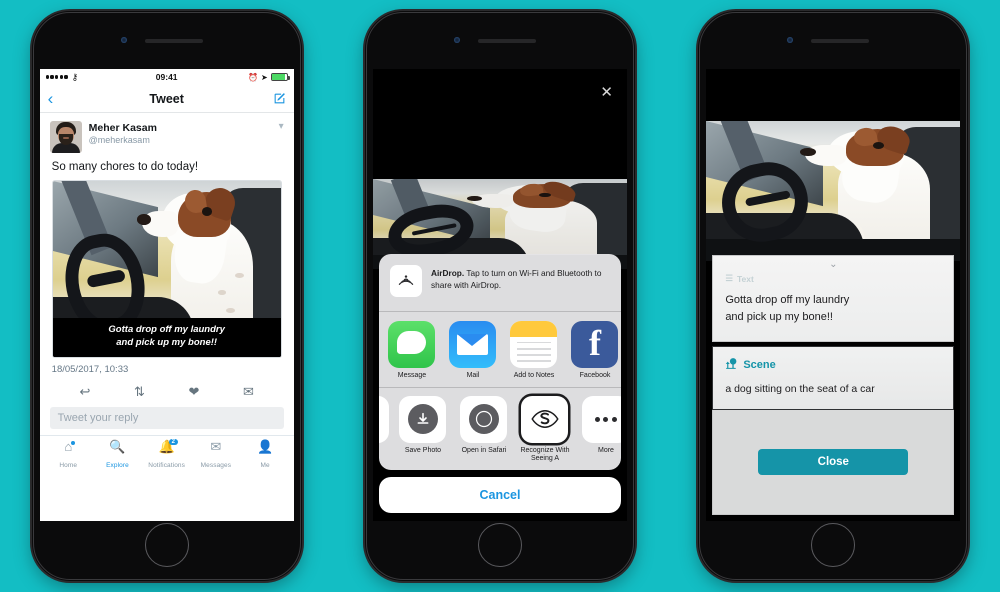 The height and width of the screenshot is (592, 1000). What do you see at coordinates (595, 345) in the screenshot?
I see `facebook-app-icon: f` at bounding box center [595, 345].